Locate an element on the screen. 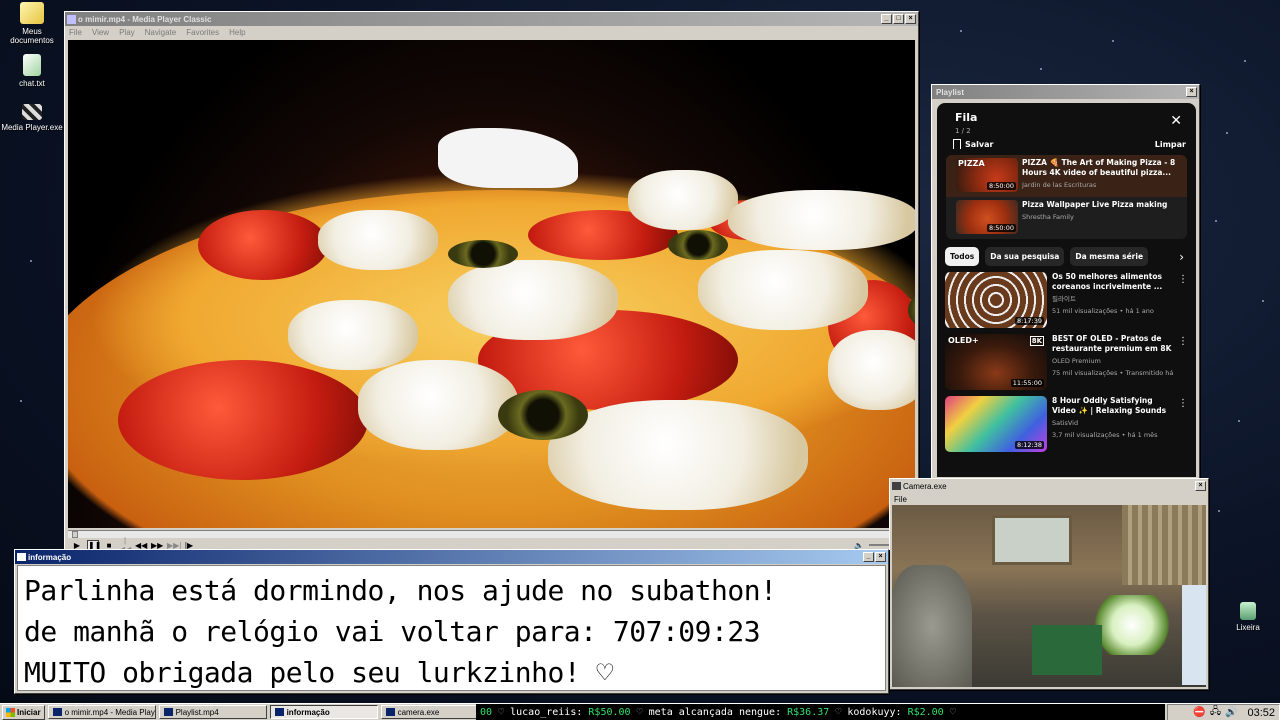 Image resolution: width=1280 pixels, height=720 pixels. queue-header: Fila is located at coordinates (966, 117).